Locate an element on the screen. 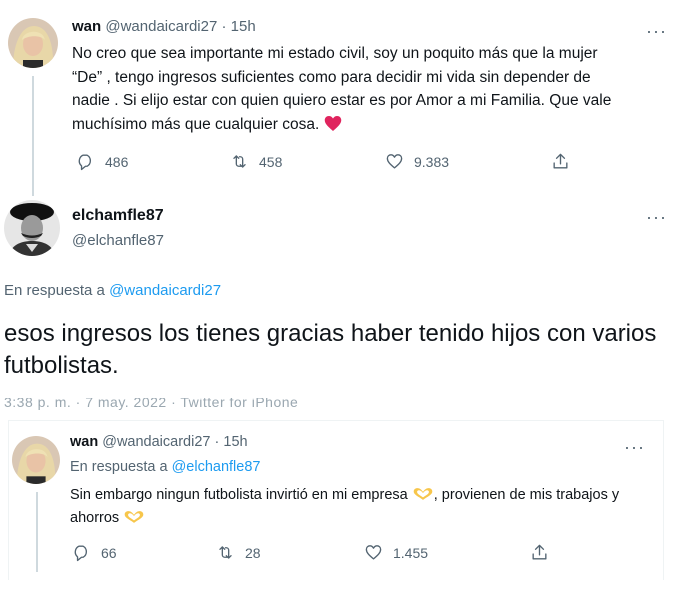 The image size is (682, 593). handle: @elchanfle87 is located at coordinates (118, 240).